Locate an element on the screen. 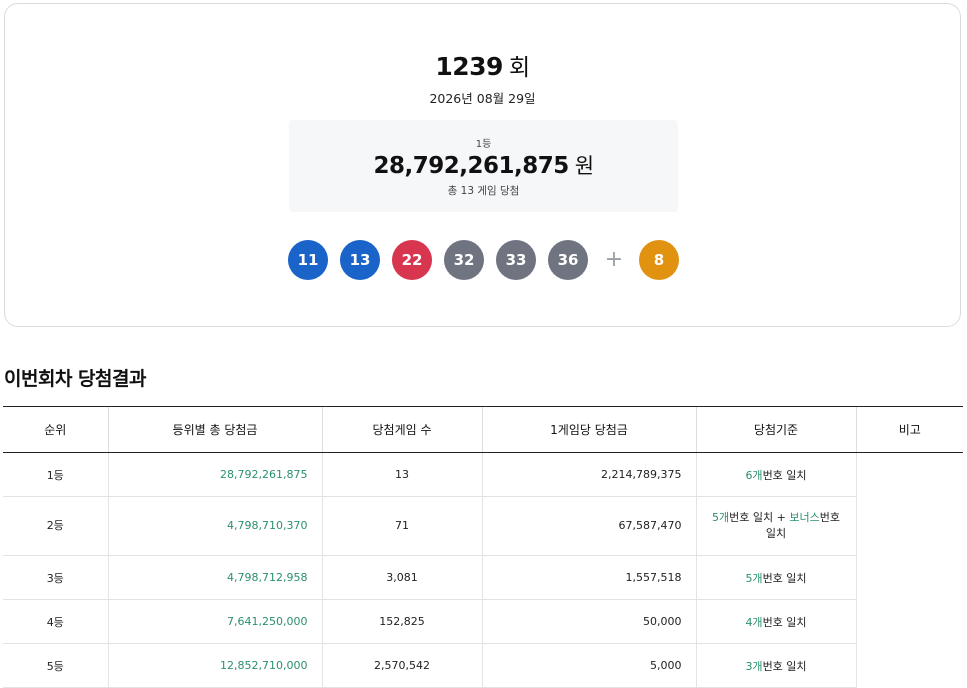 The height and width of the screenshot is (688, 967). criteria-bonus: 보너스 is located at coordinates (804, 517).